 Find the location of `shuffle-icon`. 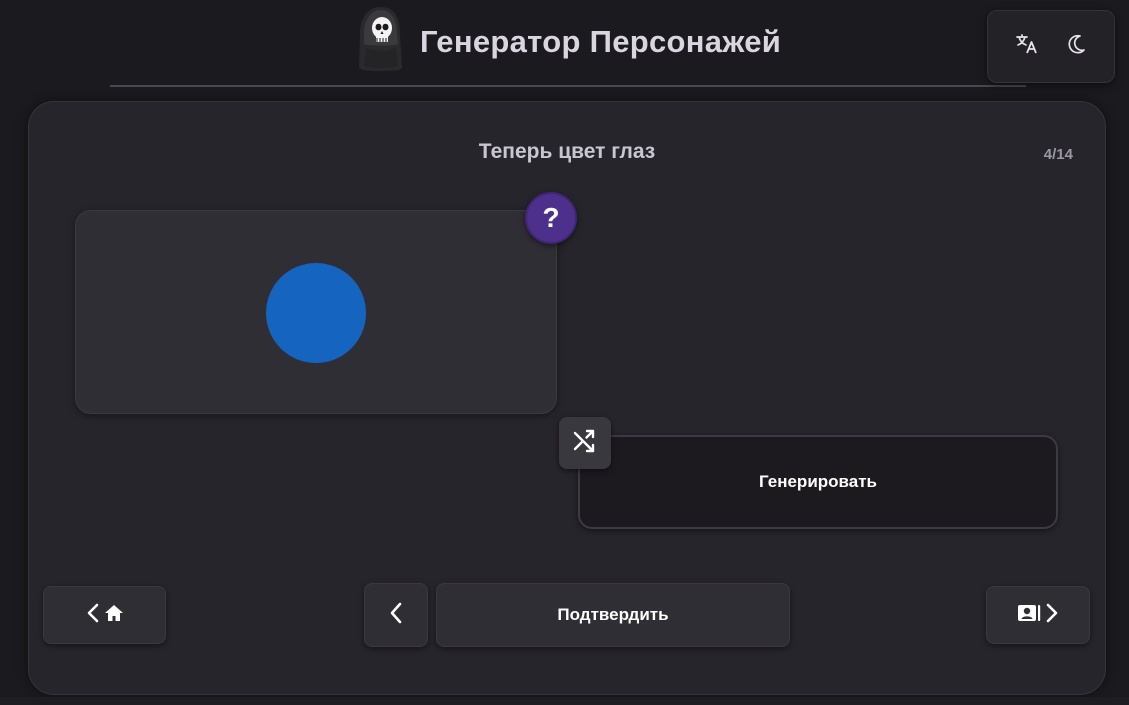

shuffle-icon is located at coordinates (585, 443).